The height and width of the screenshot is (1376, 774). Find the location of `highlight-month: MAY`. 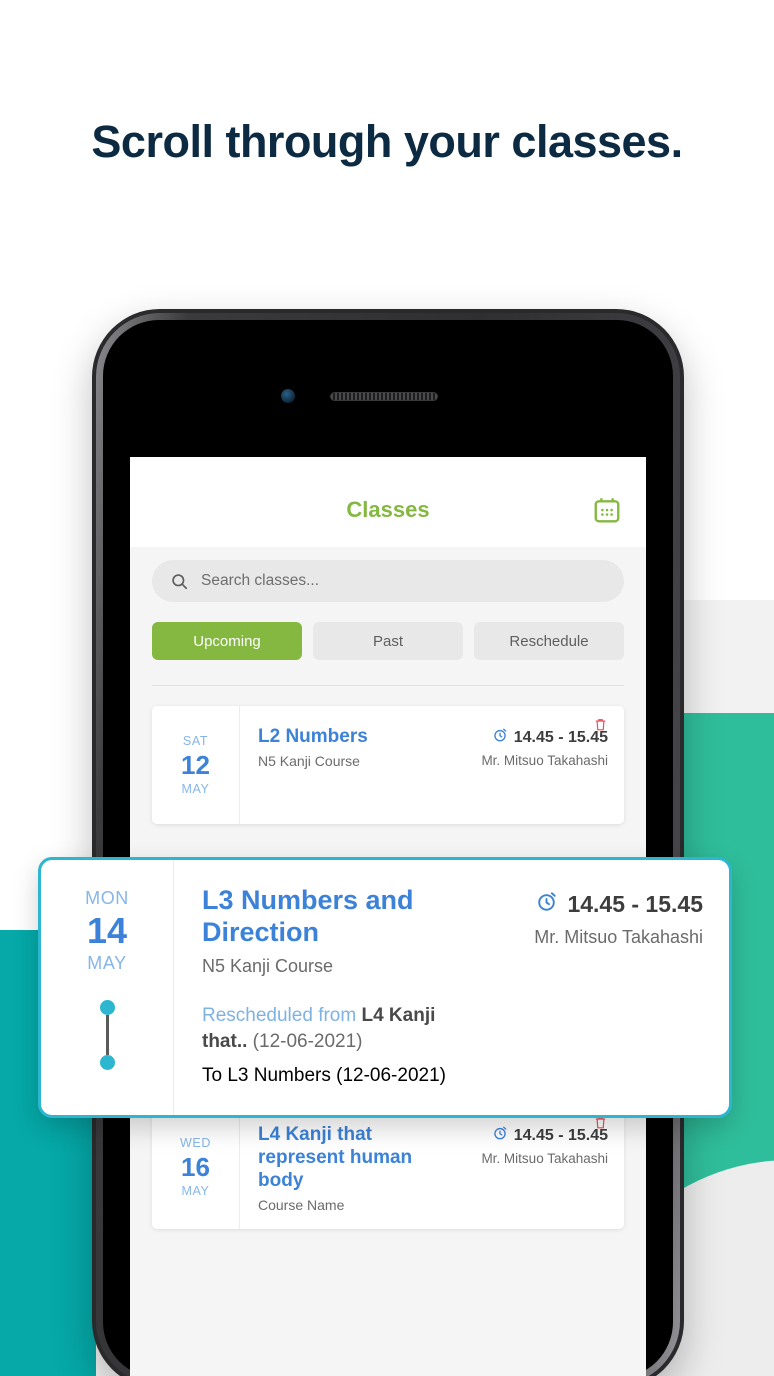

highlight-month: MAY is located at coordinates (107, 963).